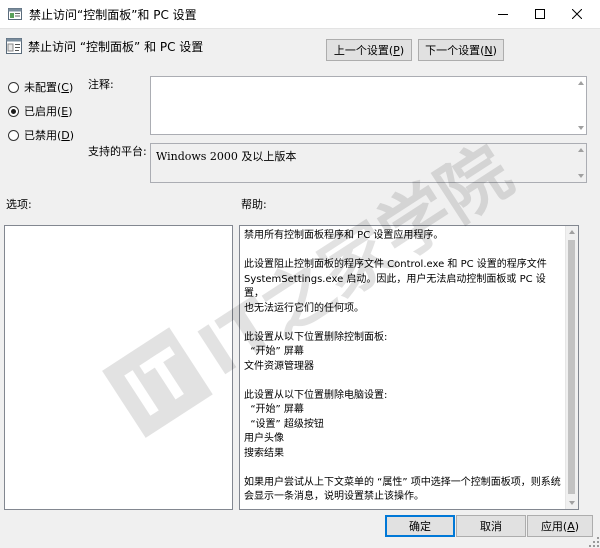 Image resolution: width=600 pixels, height=548 pixels. What do you see at coordinates (65, 87) in the screenshot?
I see `radio-not-configured-key: C` at bounding box center [65, 87].